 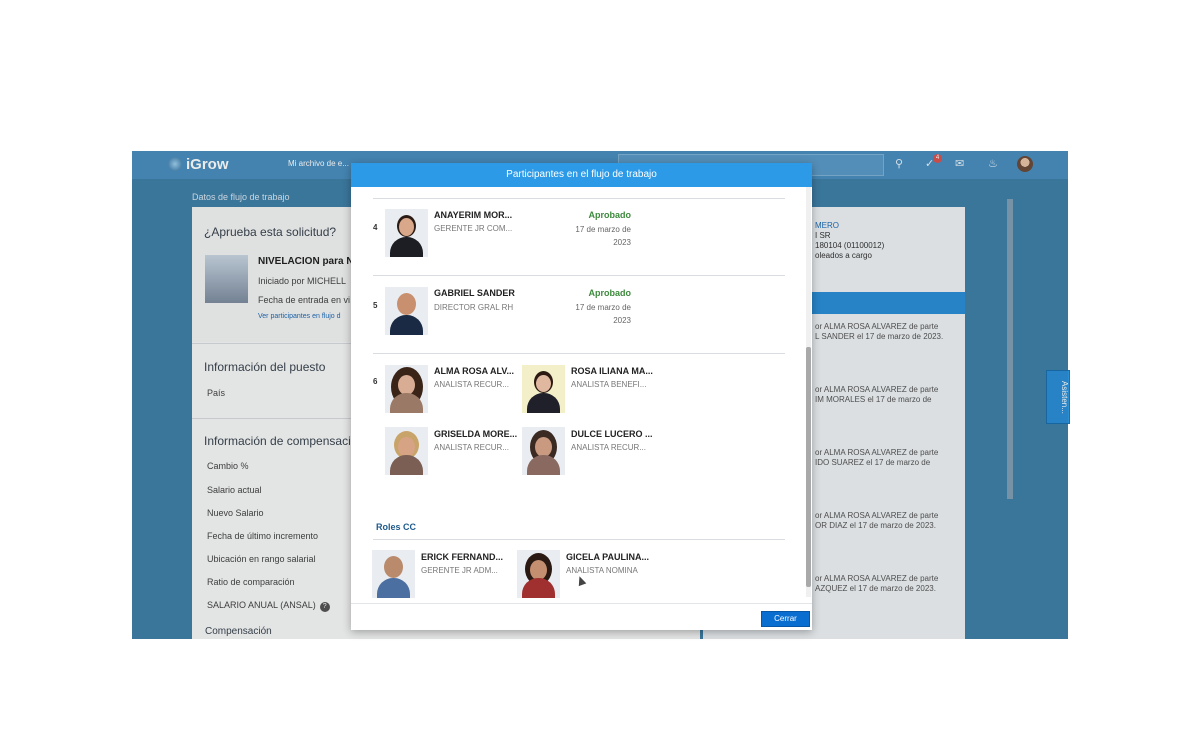 I want to click on step-number: 5, so click(x=375, y=305).